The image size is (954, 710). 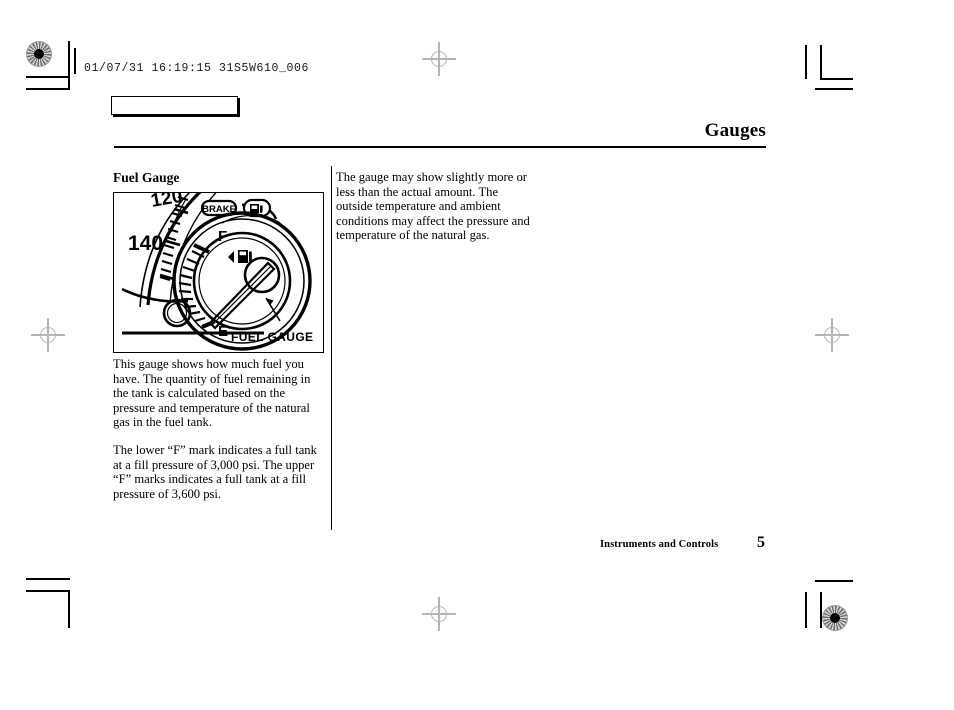 What do you see at coordinates (75, 61) in the screenshot?
I see `header-margin-rule` at bounding box center [75, 61].